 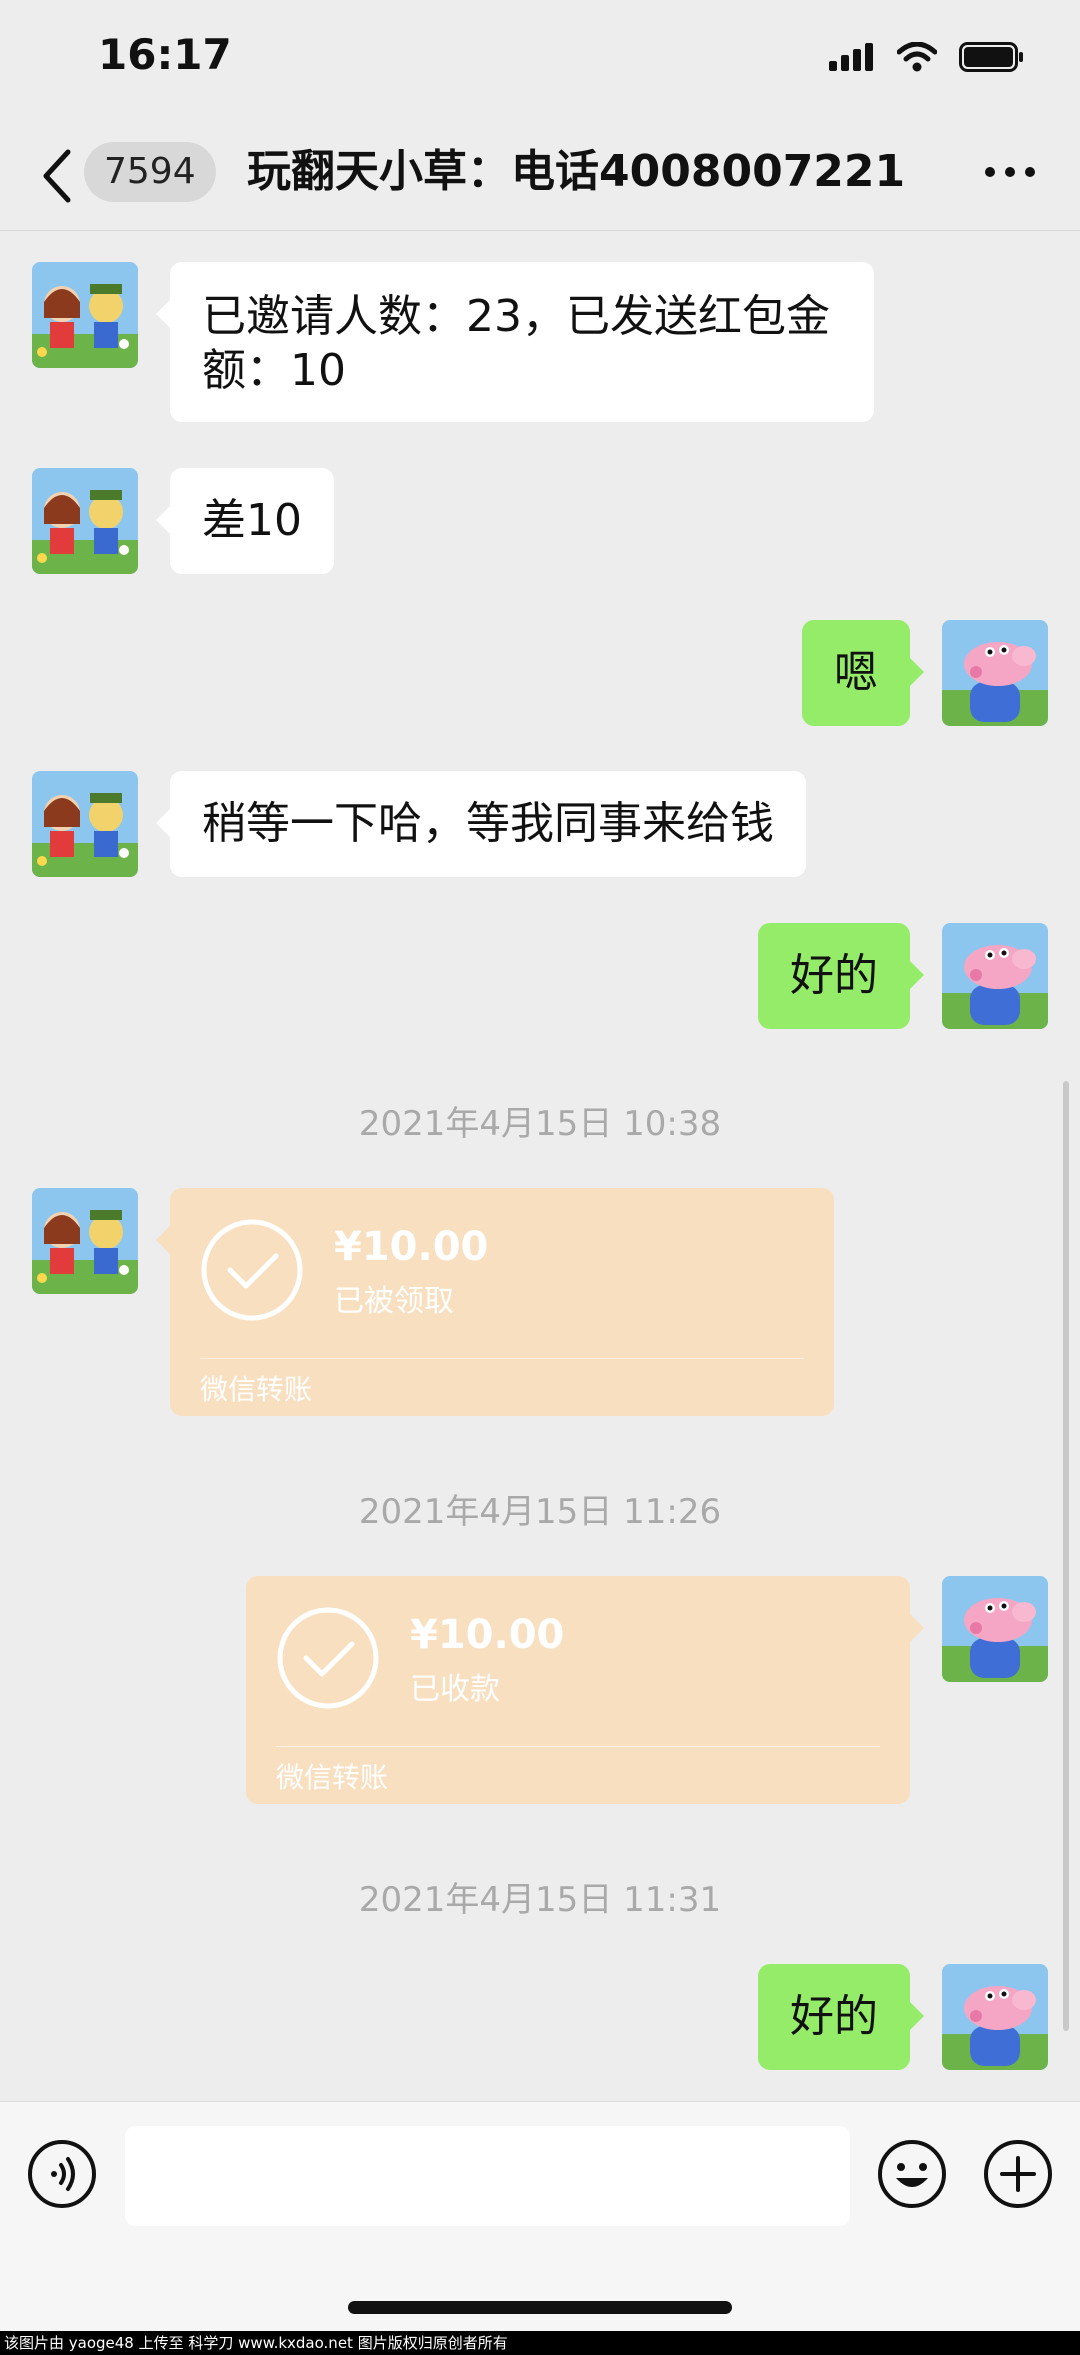 I want to click on status-icons, so click(x=927, y=57).